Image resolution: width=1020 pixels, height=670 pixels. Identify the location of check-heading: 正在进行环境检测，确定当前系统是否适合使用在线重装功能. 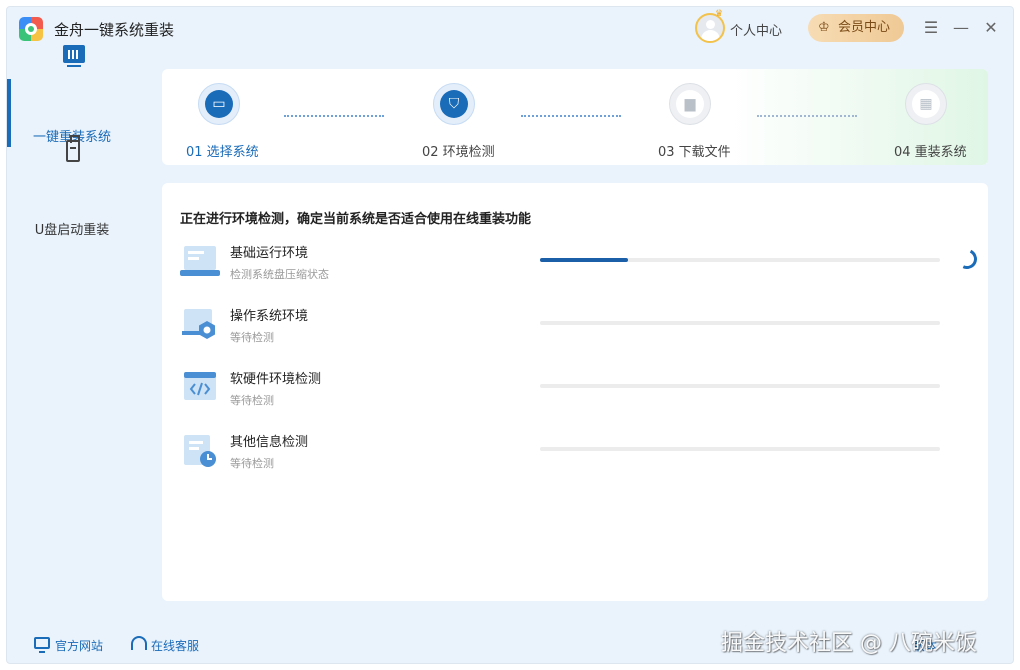
(356, 219).